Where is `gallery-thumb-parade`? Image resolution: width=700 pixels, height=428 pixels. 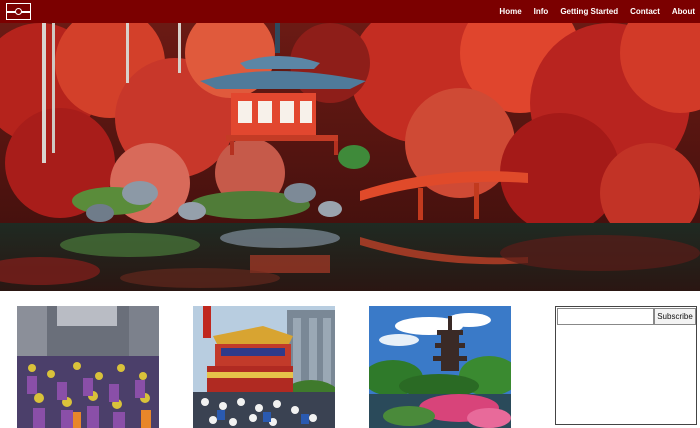
gallery-thumb-parade is located at coordinates (88, 367).